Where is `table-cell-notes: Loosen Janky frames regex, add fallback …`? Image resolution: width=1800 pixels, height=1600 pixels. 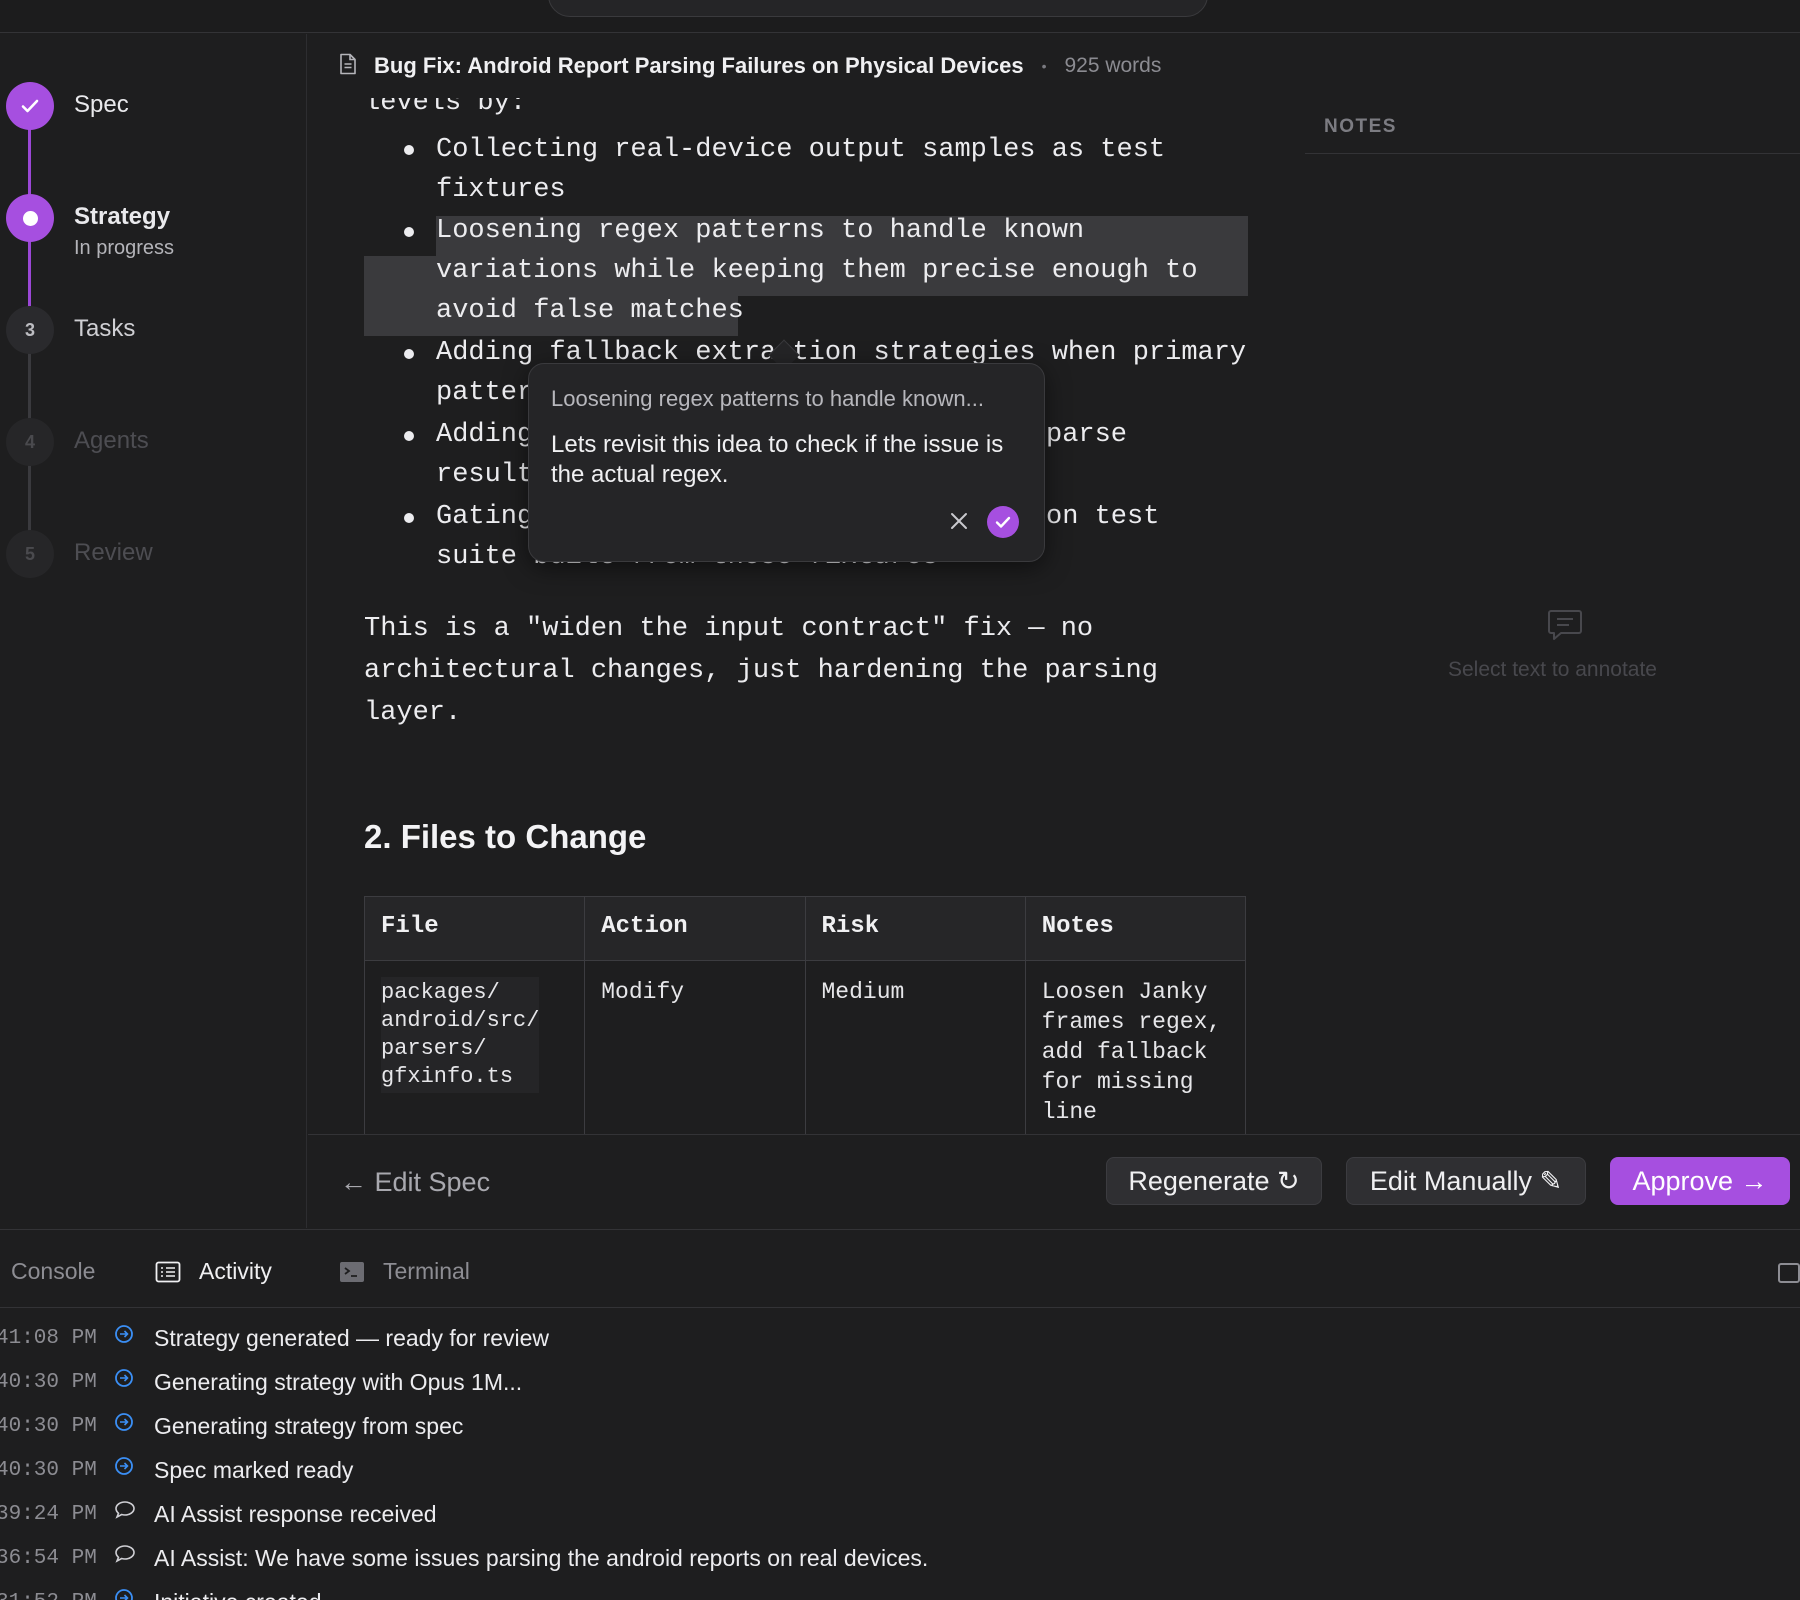 table-cell-notes: Loosen Janky frames regex, add fallback … is located at coordinates (1135, 1047).